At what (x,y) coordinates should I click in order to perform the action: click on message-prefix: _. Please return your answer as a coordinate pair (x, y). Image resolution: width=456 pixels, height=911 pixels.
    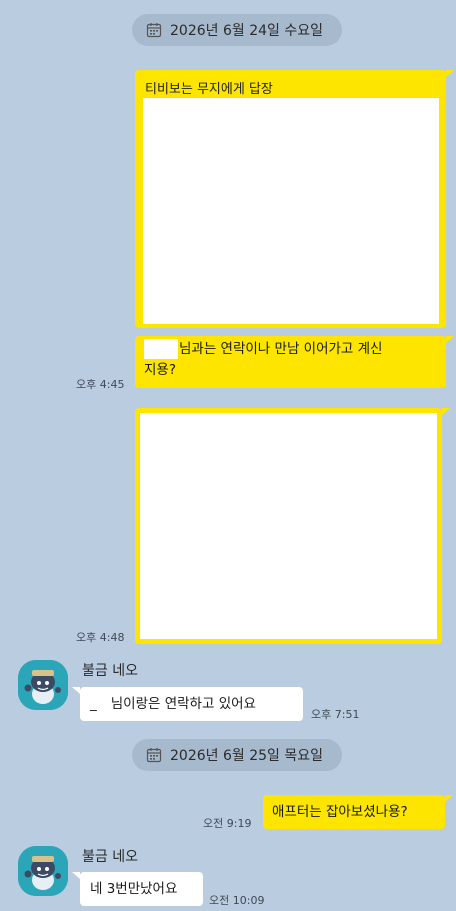
    Looking at the image, I should click on (93, 704).